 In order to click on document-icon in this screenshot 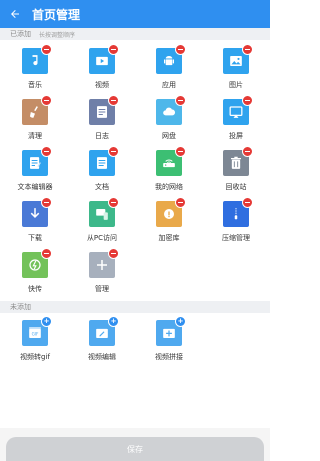, I will do `click(102, 163)`.